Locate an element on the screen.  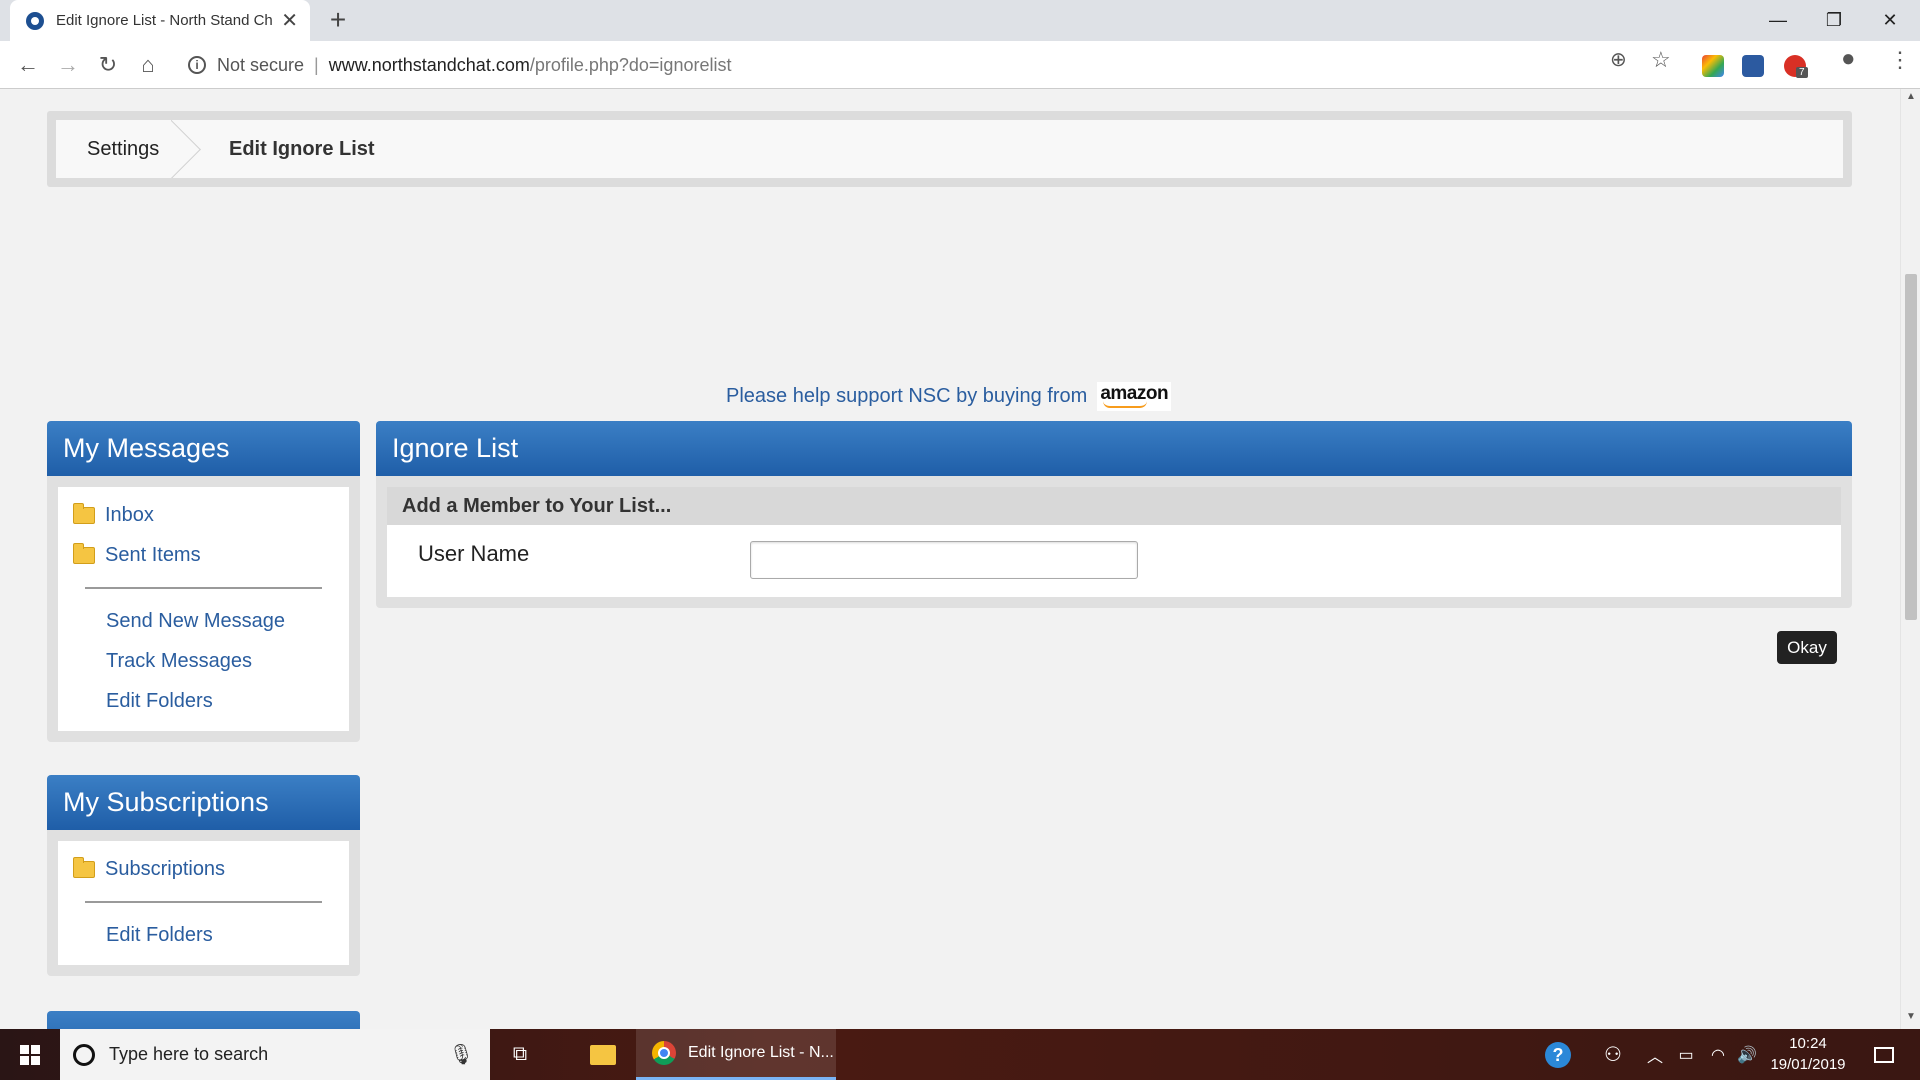
battery-icon: ▭ is located at coordinates (1686, 1054).